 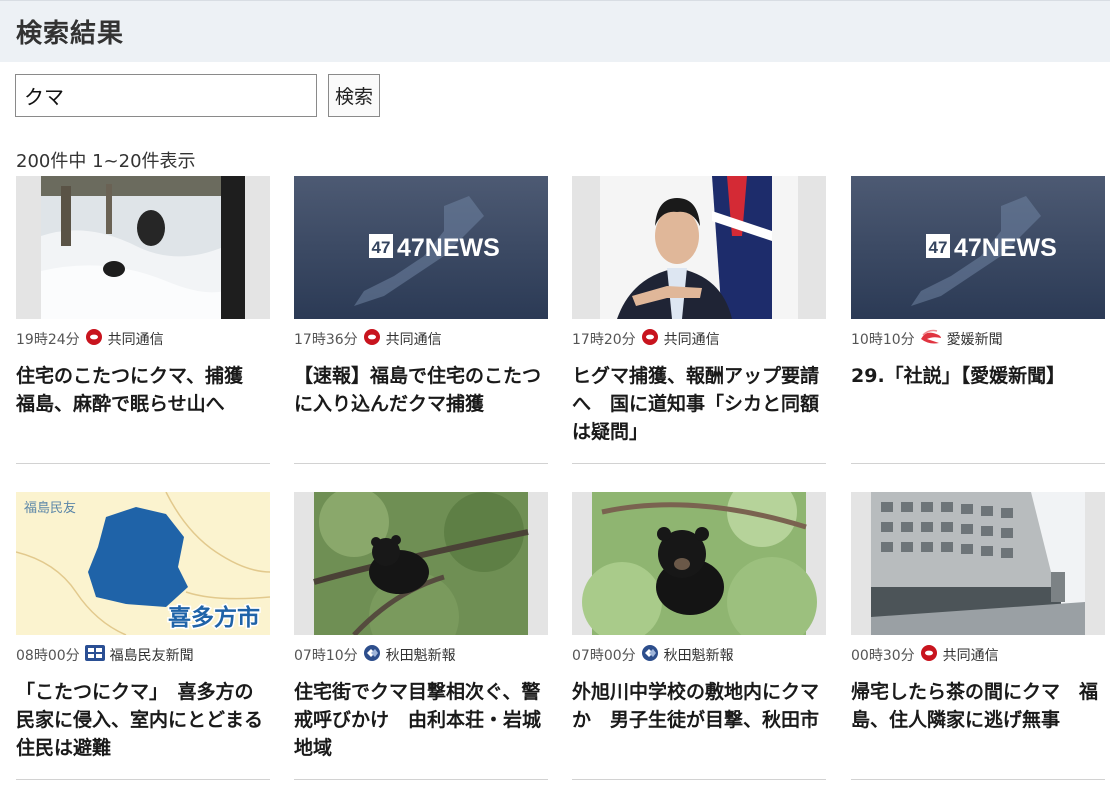 What do you see at coordinates (699, 706) in the screenshot?
I see `article-title: 外旭川中学校の敷地内にクマか 男子生徒が目撃、秋田市` at bounding box center [699, 706].